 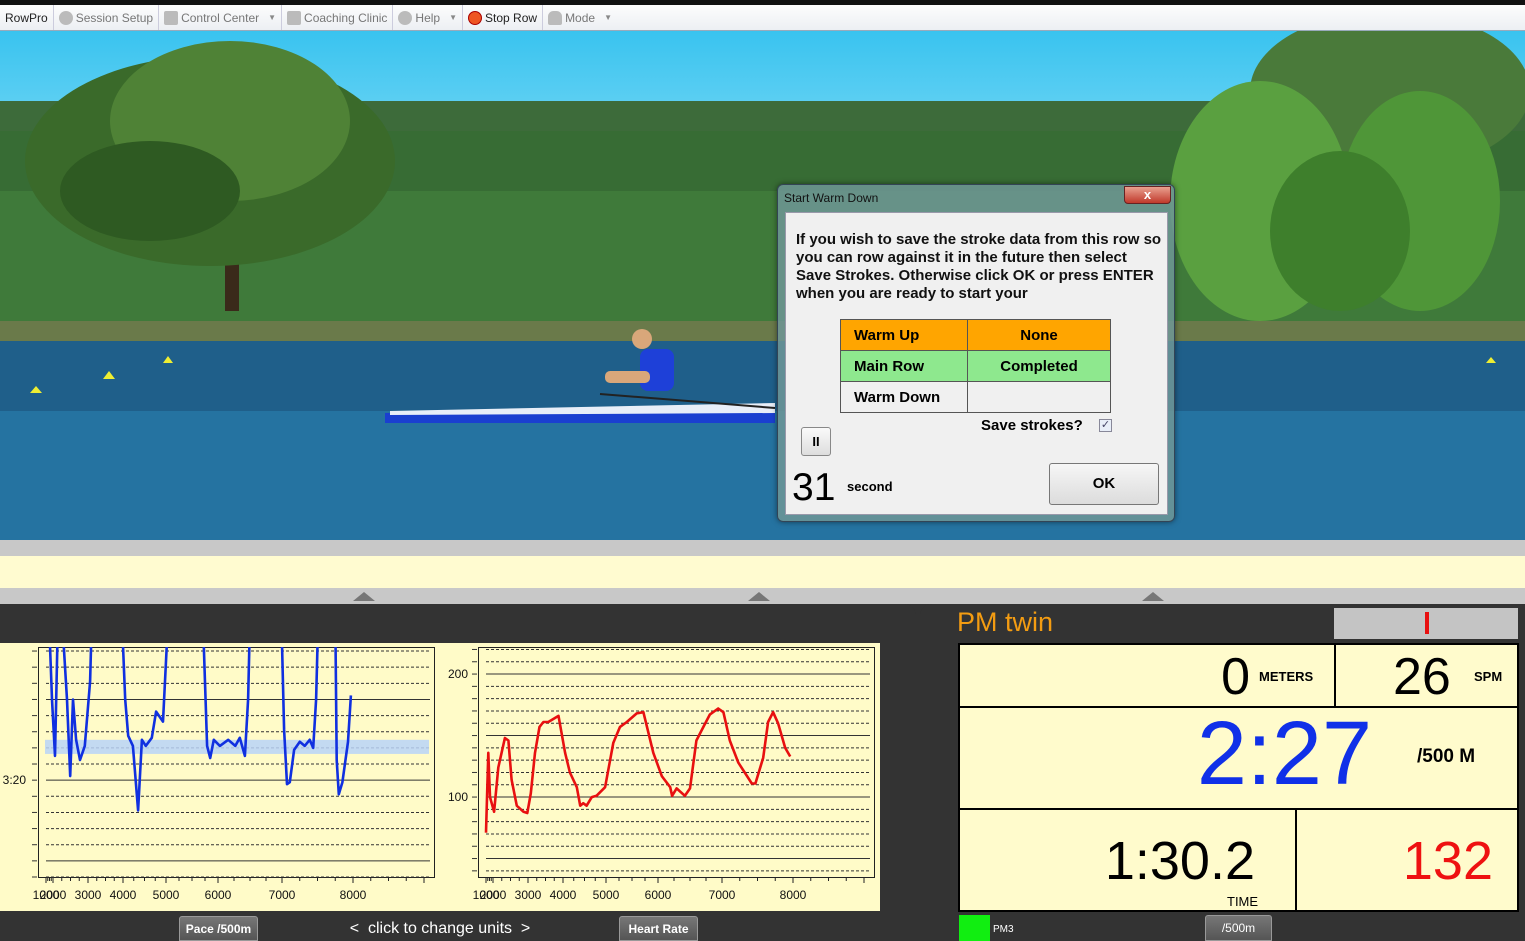 I want to click on session-phase-table: Warm Up None Main Row Completed Warm Down, so click(x=975, y=366).